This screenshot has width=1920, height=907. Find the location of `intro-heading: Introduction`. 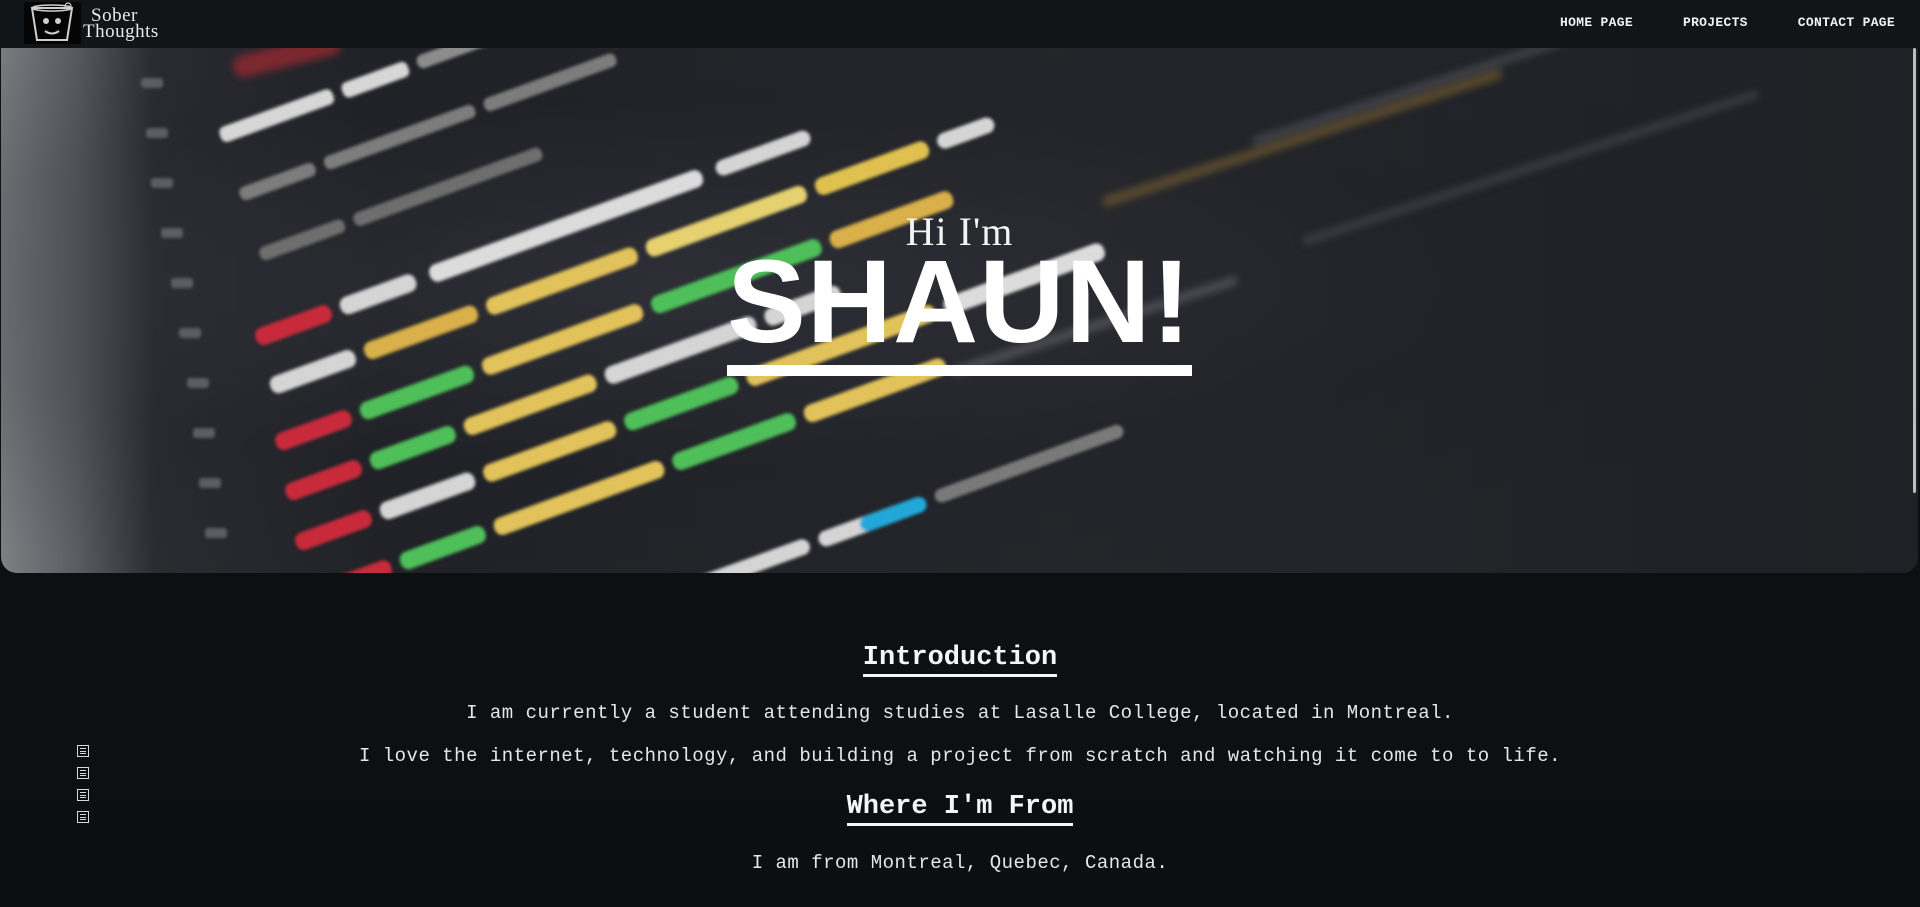

intro-heading: Introduction is located at coordinates (960, 660).